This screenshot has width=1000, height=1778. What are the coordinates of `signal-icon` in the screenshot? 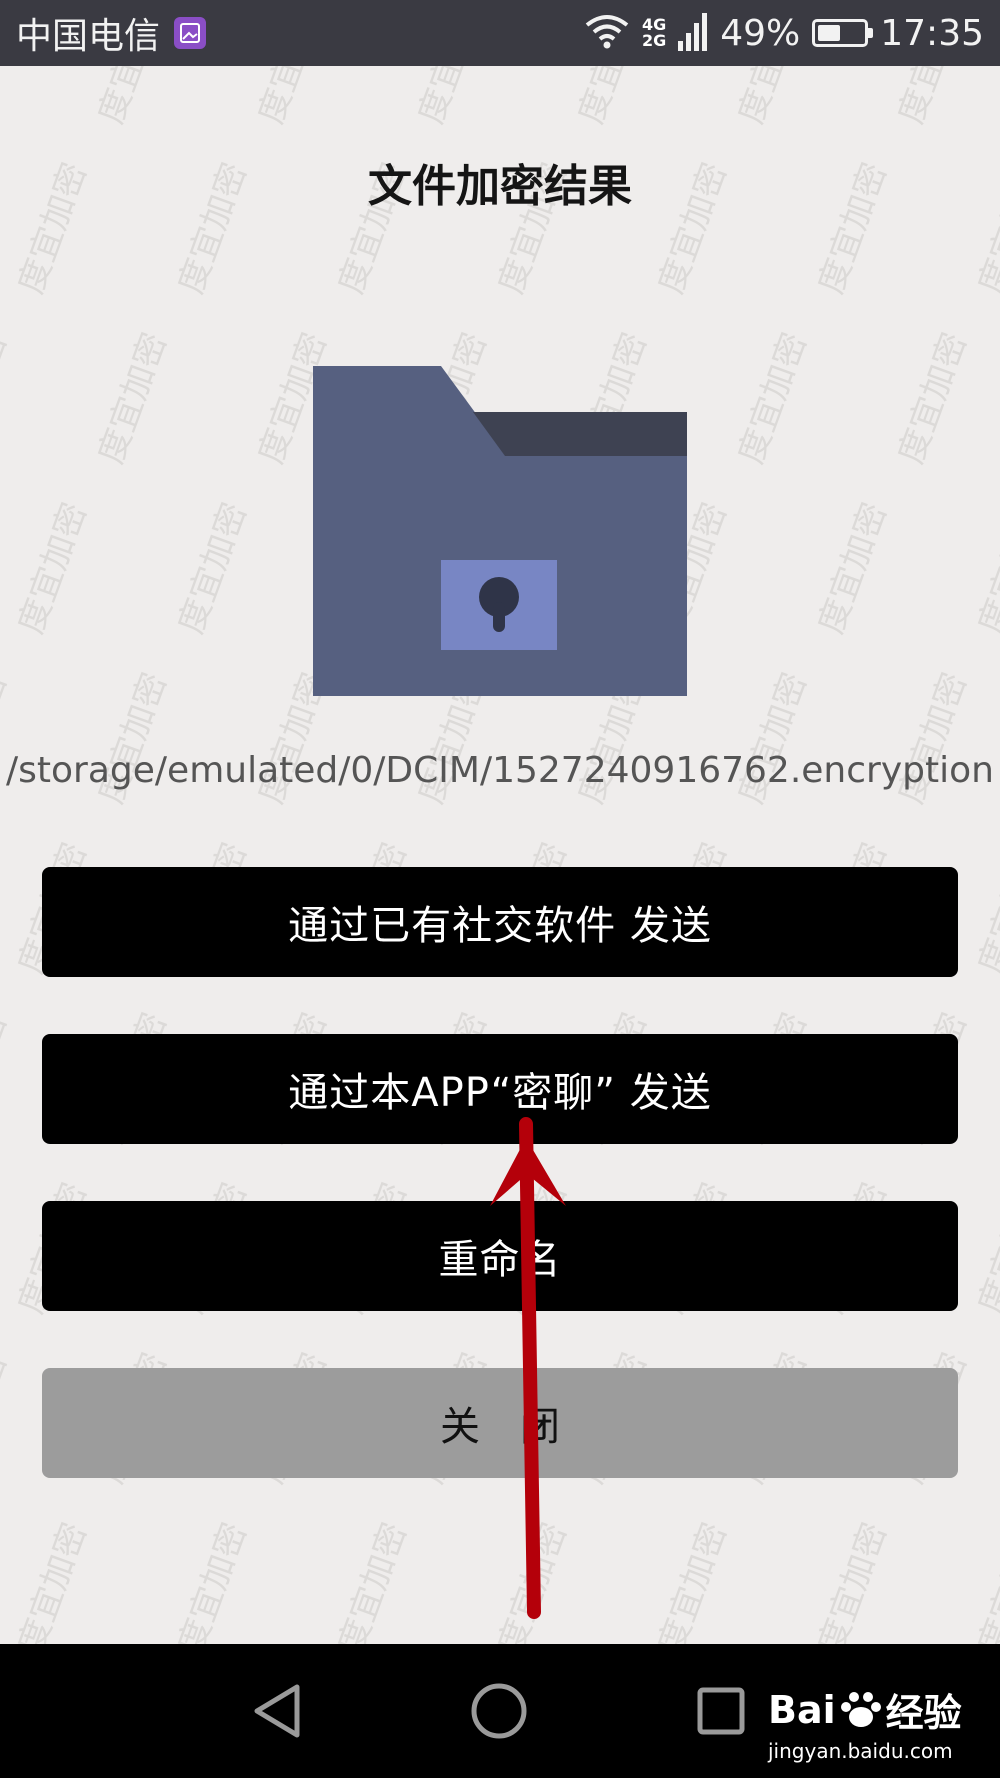 It's located at (693, 33).